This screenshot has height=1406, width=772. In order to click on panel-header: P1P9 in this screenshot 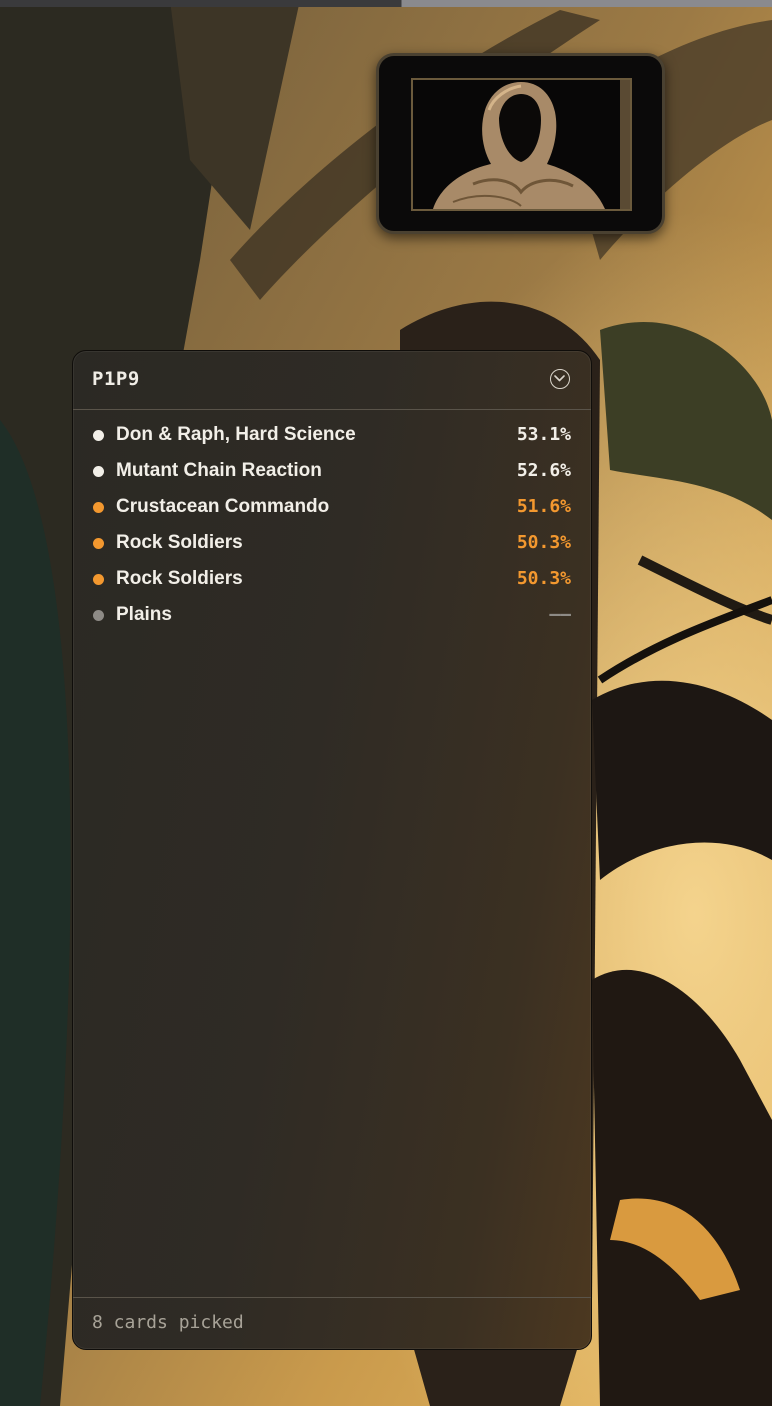, I will do `click(332, 380)`.